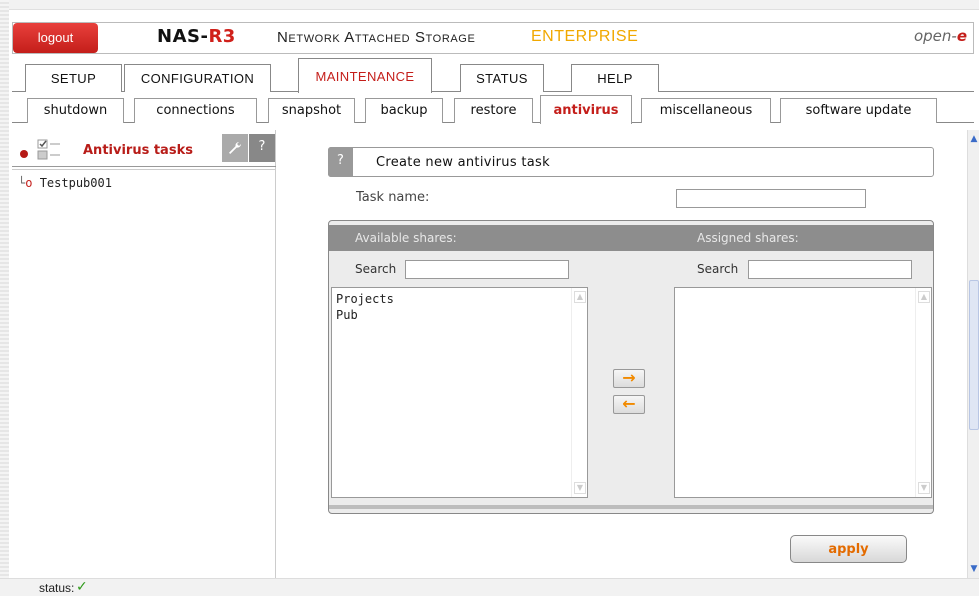 The width and height of the screenshot is (979, 596). Describe the element at coordinates (73, 78) in the screenshot. I see `tab-setup: SETUP` at that location.